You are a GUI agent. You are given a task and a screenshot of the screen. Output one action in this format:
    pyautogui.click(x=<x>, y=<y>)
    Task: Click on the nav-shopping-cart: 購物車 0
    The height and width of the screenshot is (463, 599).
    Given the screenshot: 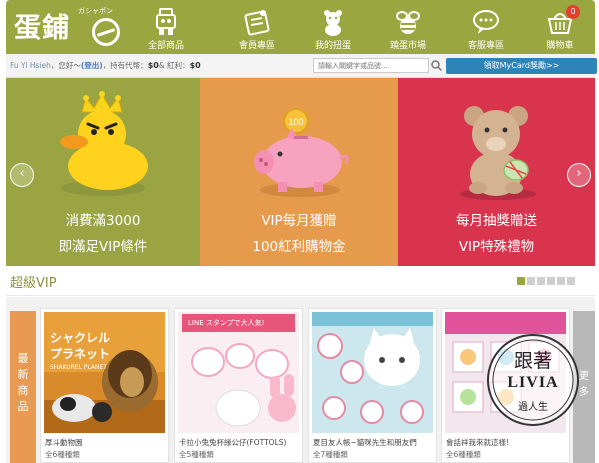 What is the action you would take?
    pyautogui.click(x=560, y=27)
    